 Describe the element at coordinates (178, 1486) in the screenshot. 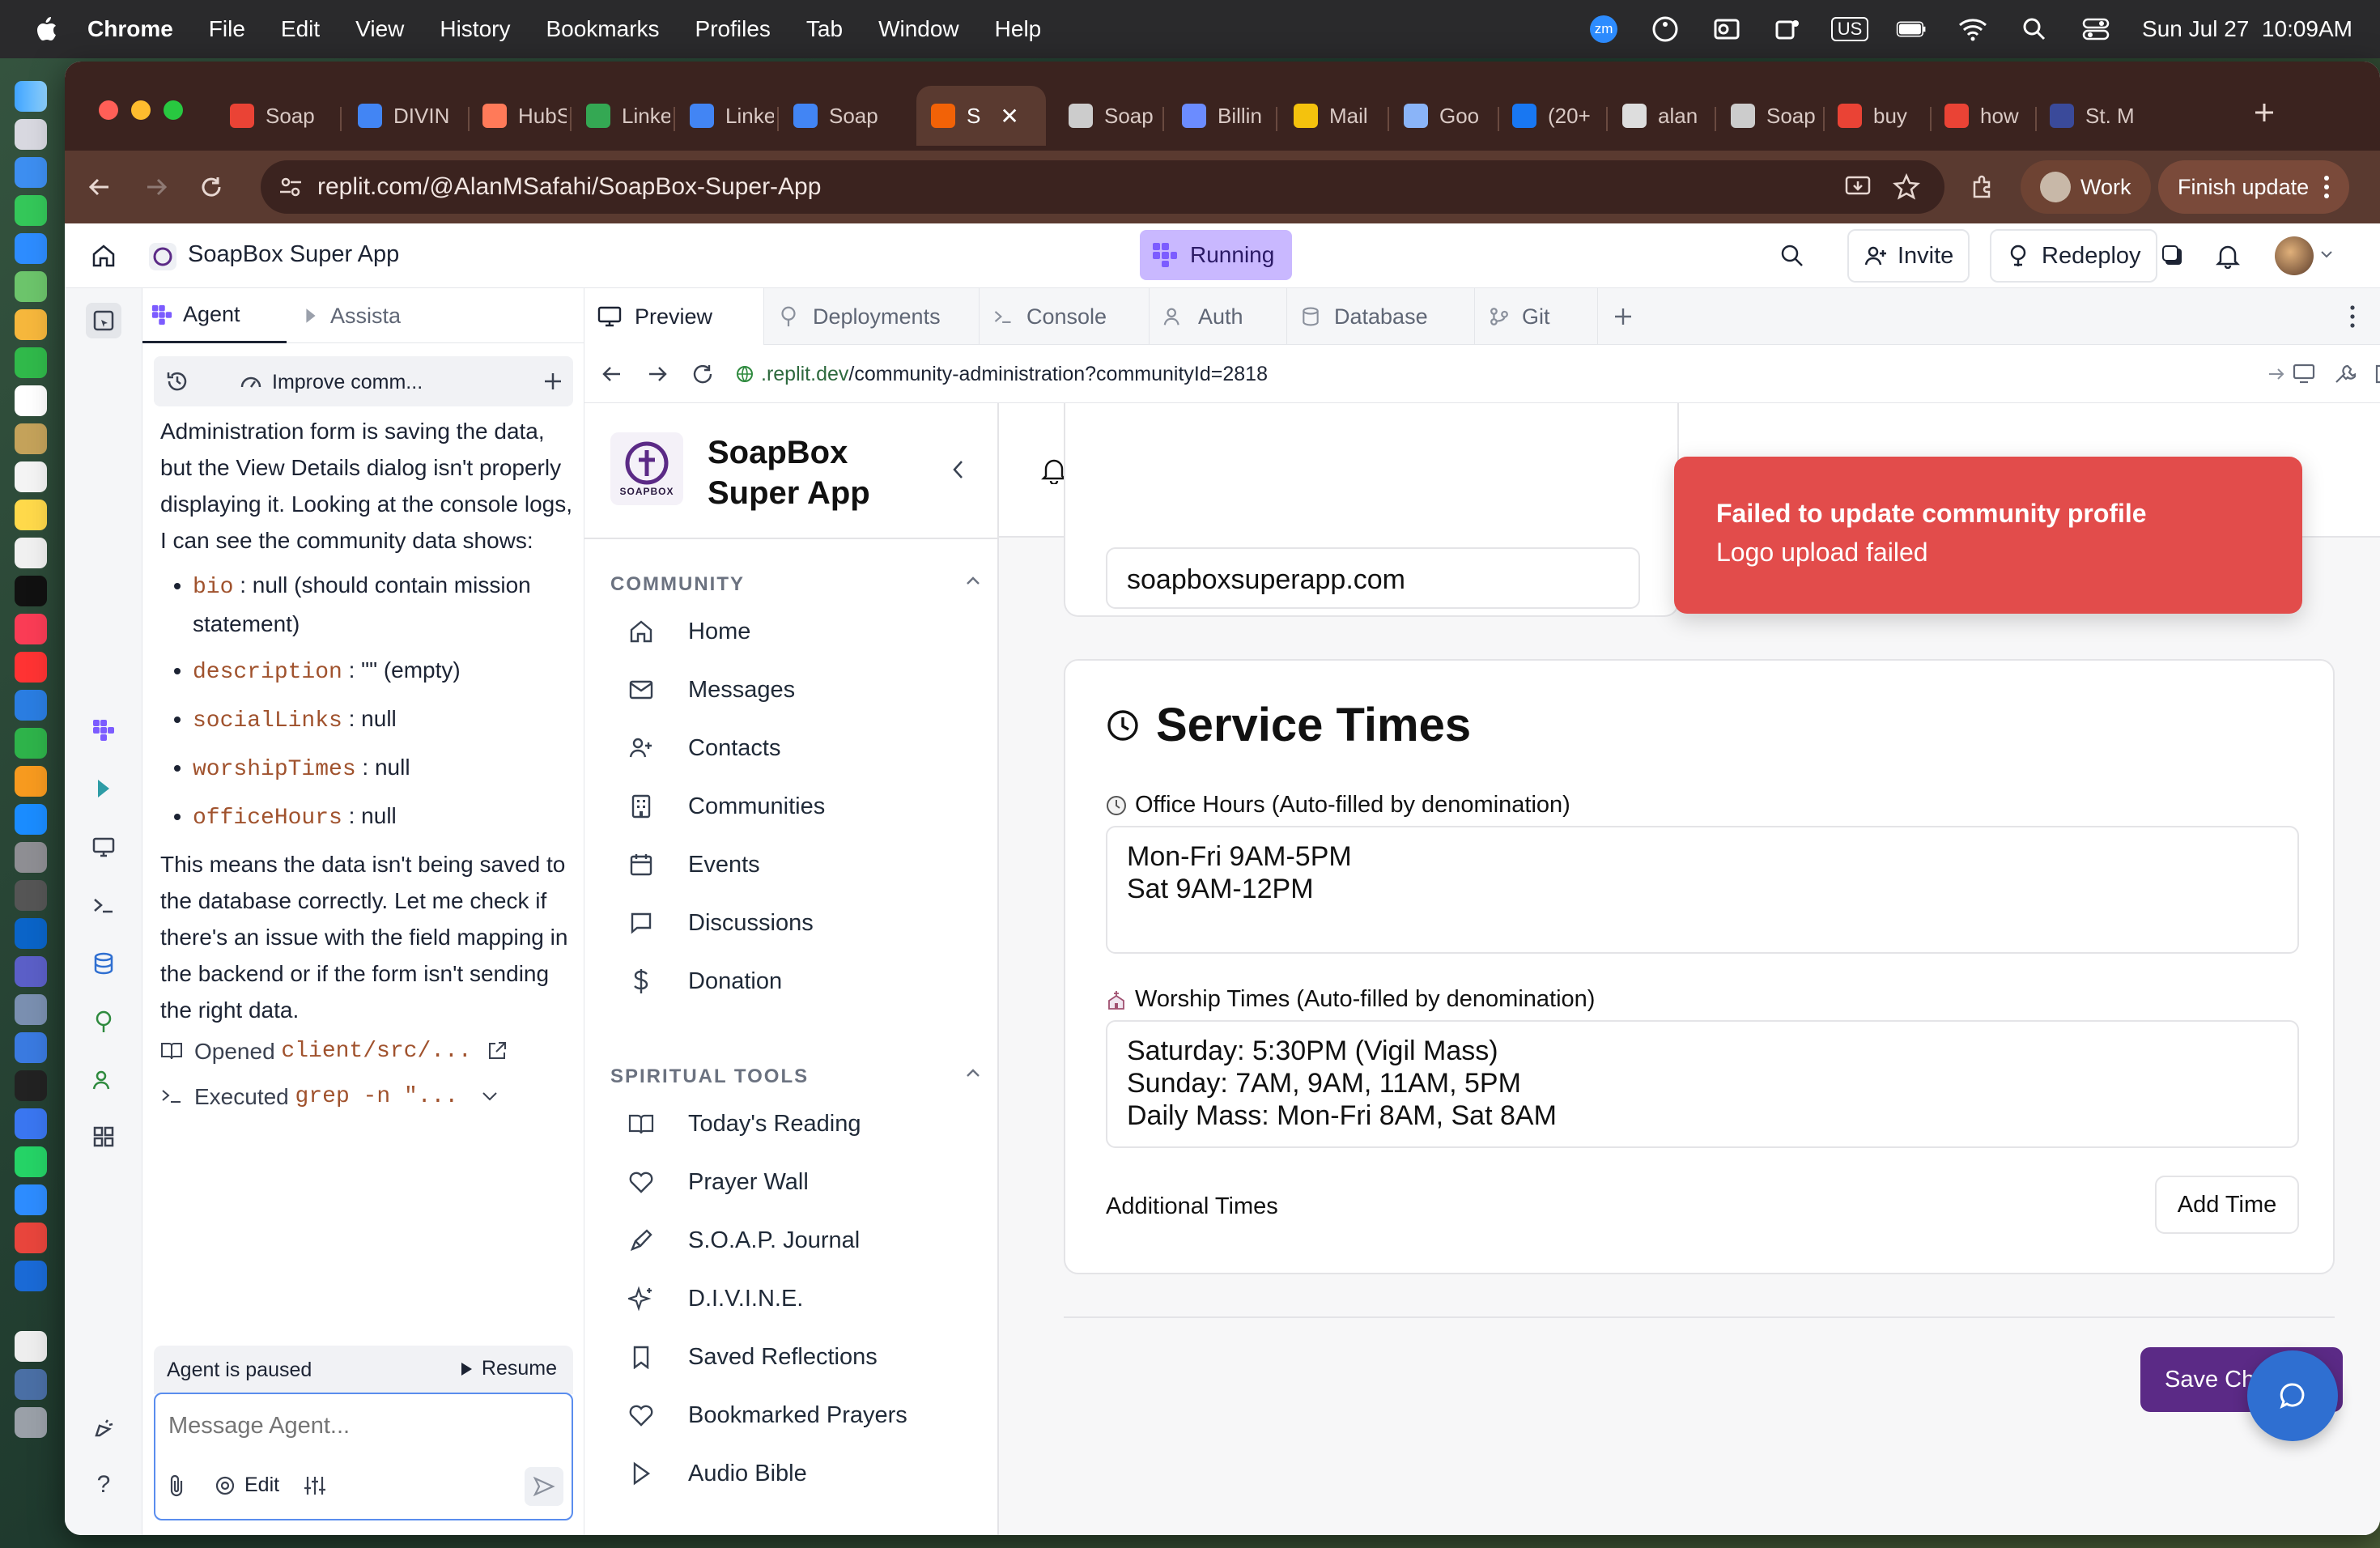

I see `attach-icon` at that location.